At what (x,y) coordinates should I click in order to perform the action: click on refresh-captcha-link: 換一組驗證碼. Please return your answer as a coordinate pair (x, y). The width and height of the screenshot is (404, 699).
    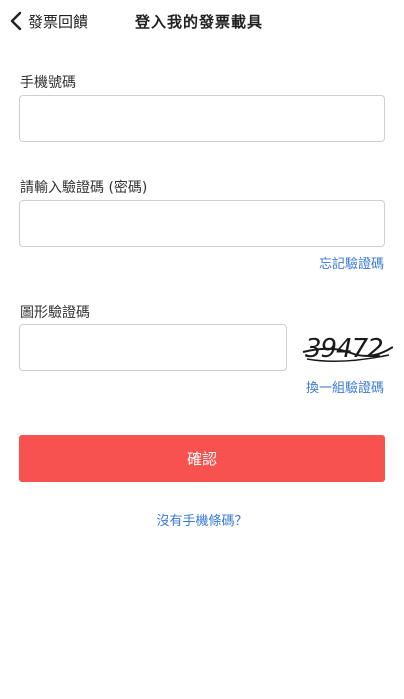
    Looking at the image, I should click on (345, 386).